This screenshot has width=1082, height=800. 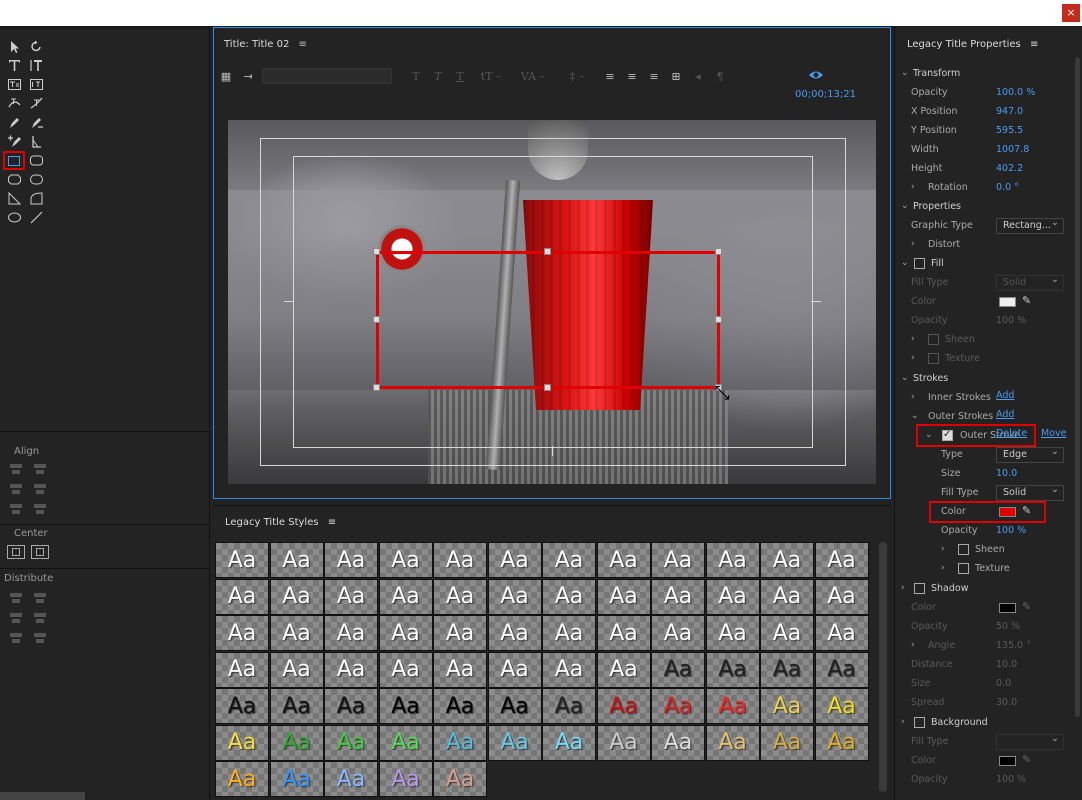 What do you see at coordinates (332, 522) in the screenshot?
I see `styles-menu-icon: ≡` at bounding box center [332, 522].